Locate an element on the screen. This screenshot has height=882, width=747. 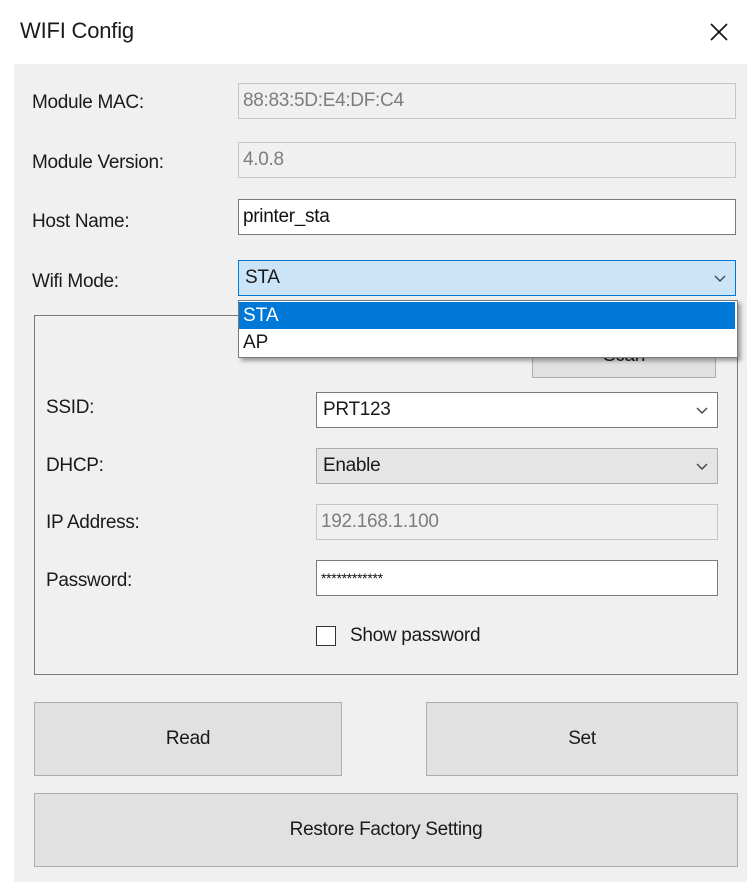
show-password-label: Show password is located at coordinates (415, 636).